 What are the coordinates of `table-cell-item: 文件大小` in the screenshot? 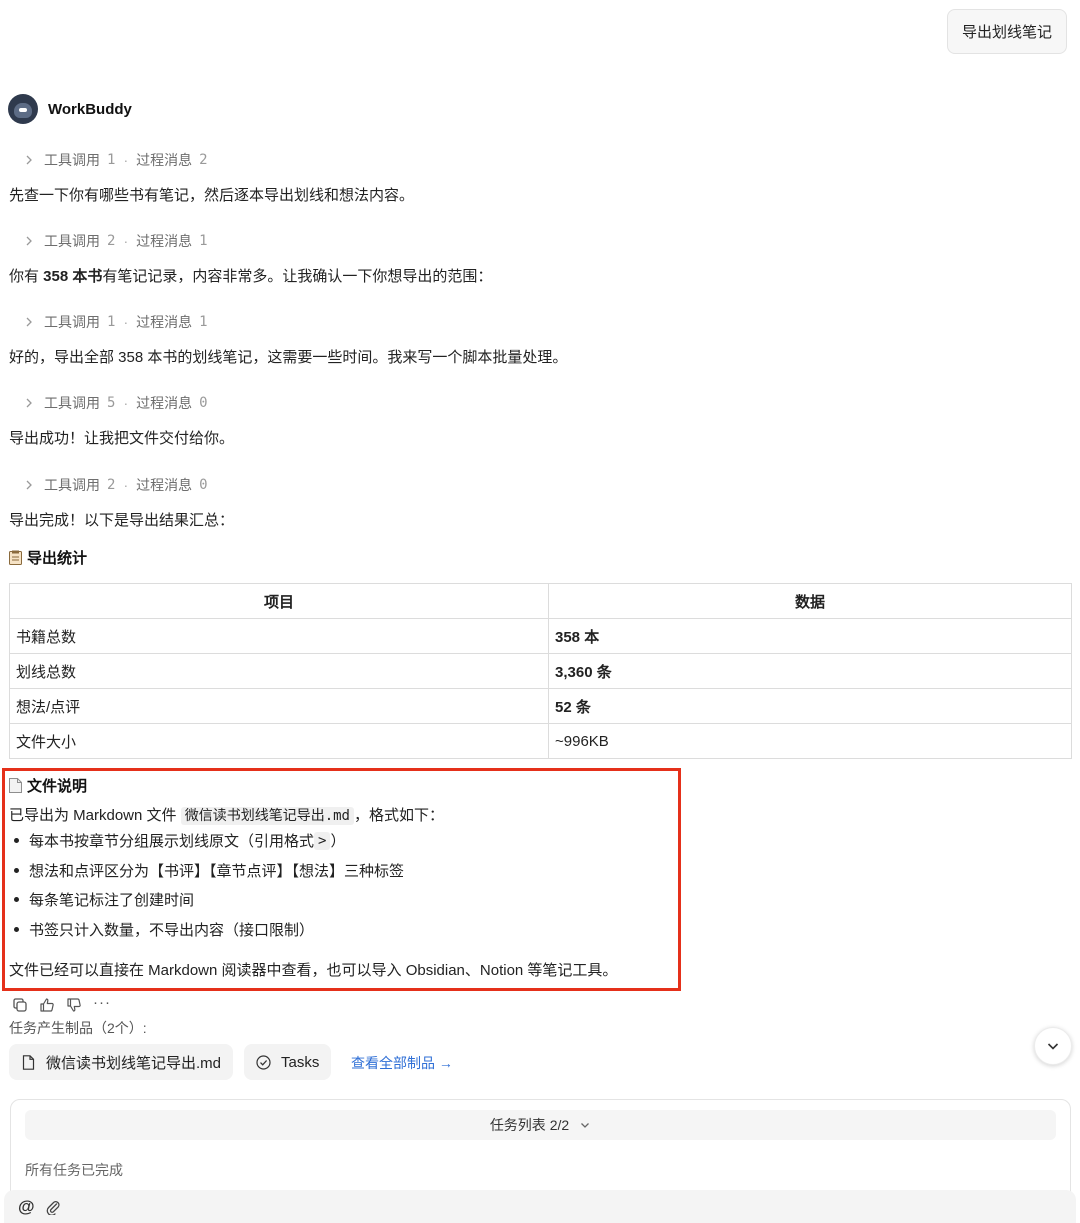 It's located at (279, 741).